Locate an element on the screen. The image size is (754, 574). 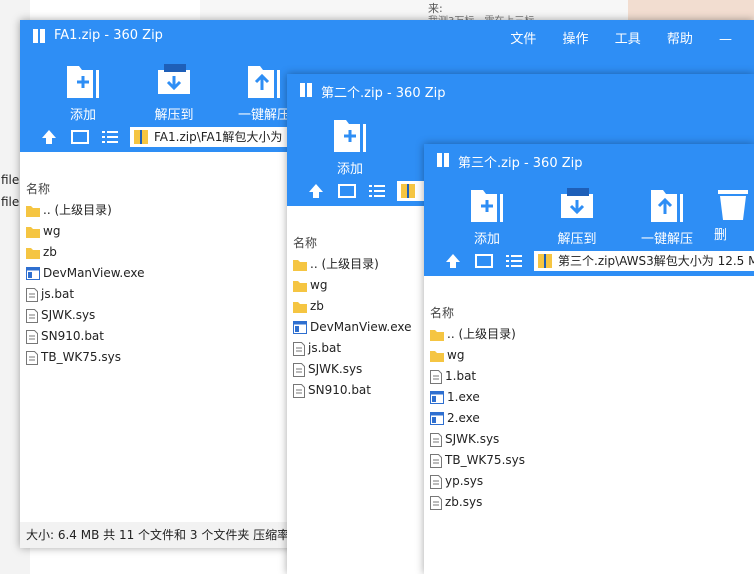
list-item: yp.sys is located at coordinates (589, 481).